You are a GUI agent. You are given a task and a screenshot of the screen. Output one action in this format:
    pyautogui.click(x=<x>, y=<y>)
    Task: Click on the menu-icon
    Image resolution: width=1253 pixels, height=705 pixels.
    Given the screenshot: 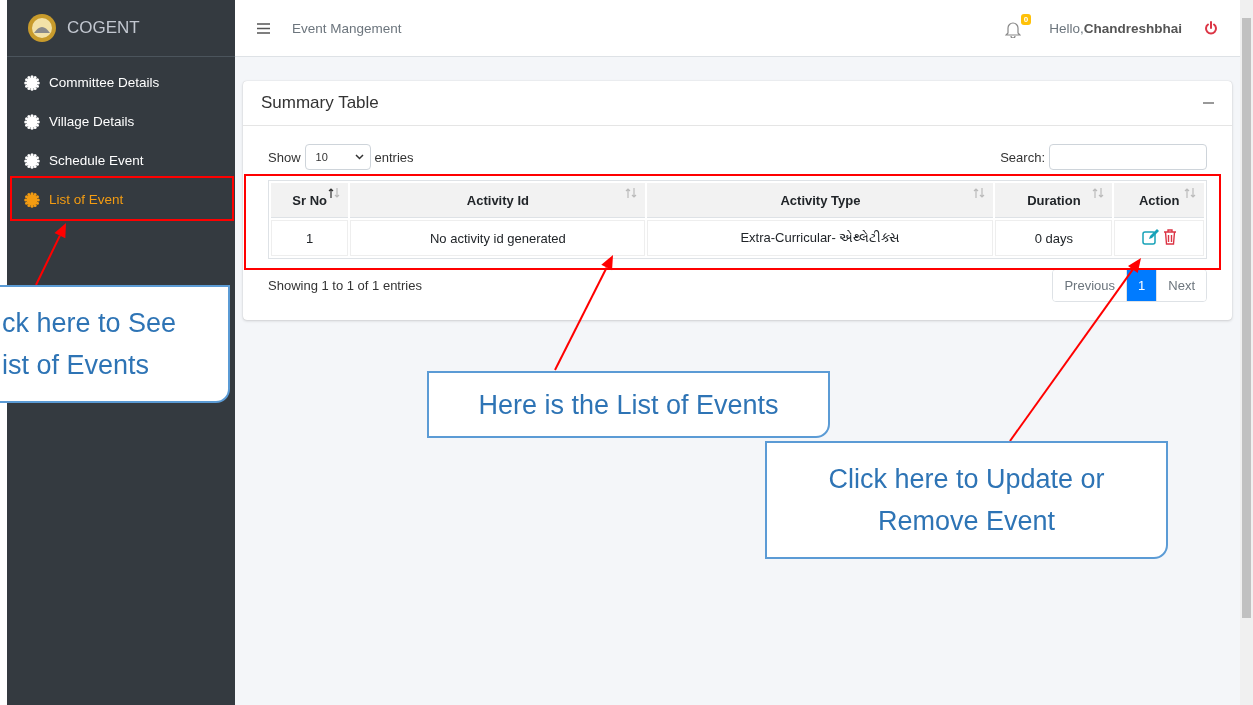 What is the action you would take?
    pyautogui.click(x=263, y=28)
    